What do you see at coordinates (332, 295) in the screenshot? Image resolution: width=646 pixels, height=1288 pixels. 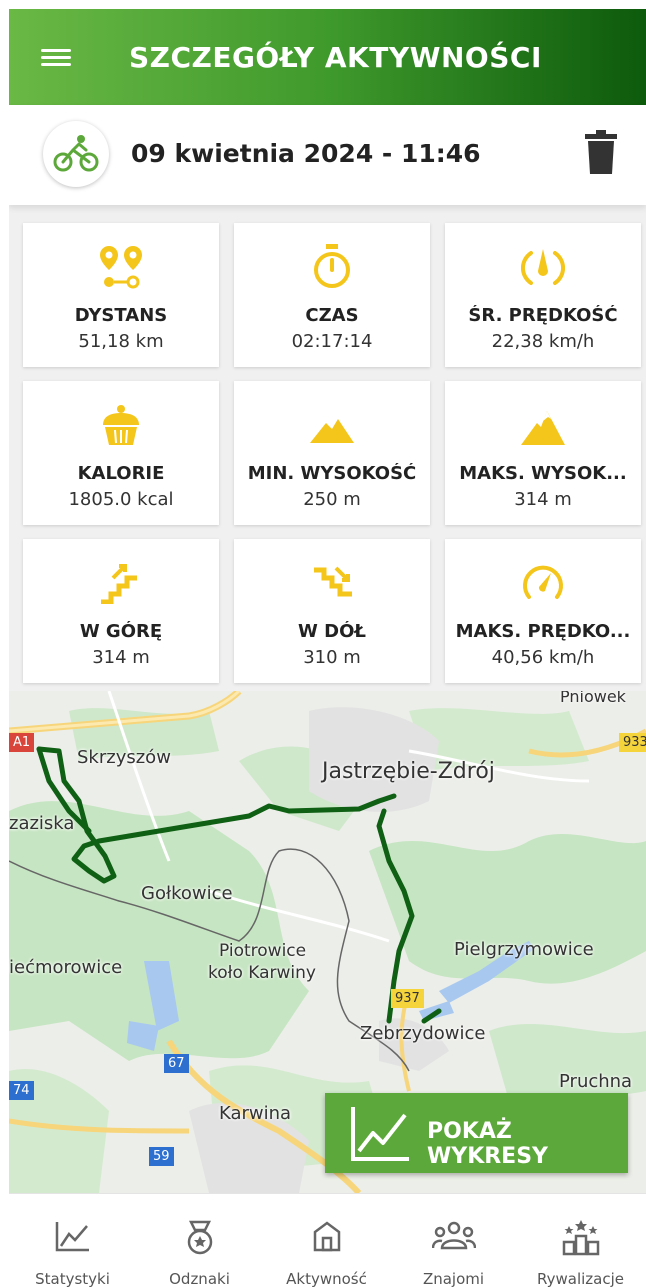 I see `stat-card-time: CZAS 02:17:14` at bounding box center [332, 295].